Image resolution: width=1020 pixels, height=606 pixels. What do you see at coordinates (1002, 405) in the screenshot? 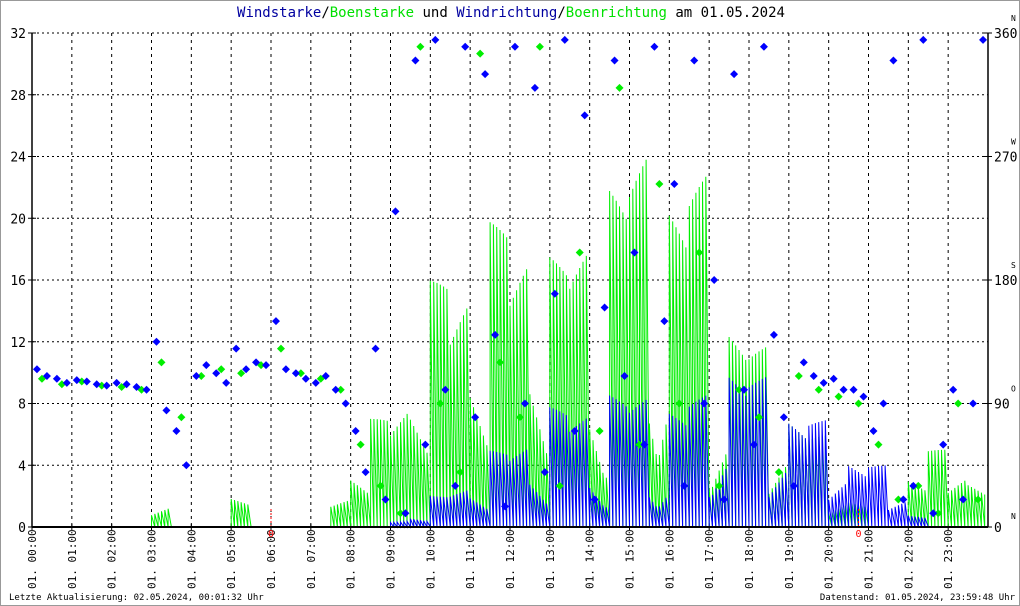
I see `y-tick-label-right: 90` at bounding box center [1002, 405].